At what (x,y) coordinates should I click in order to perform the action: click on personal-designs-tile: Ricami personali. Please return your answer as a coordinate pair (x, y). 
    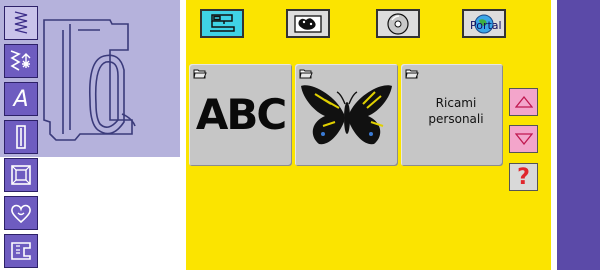
    Looking at the image, I should click on (452, 115).